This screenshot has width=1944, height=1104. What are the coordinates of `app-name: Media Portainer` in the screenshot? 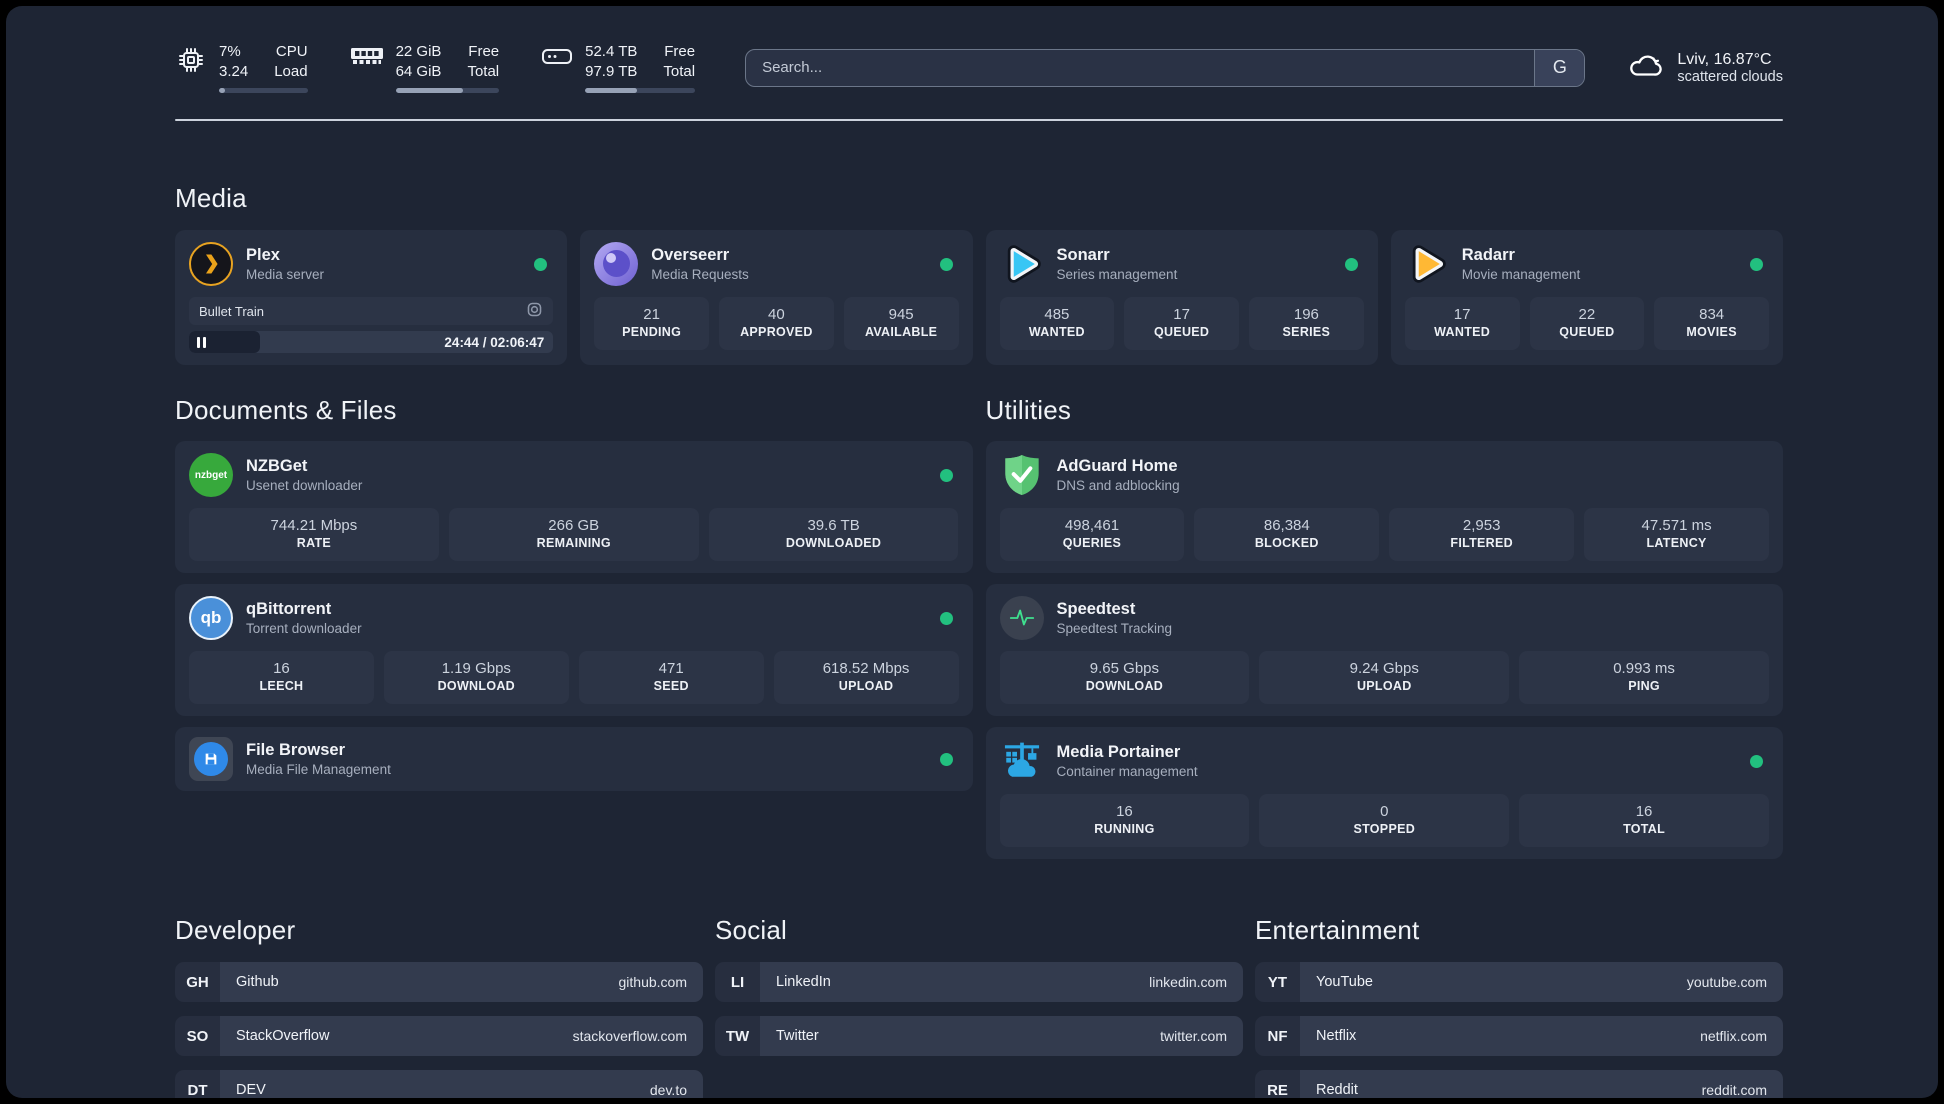 It's located at (1118, 751).